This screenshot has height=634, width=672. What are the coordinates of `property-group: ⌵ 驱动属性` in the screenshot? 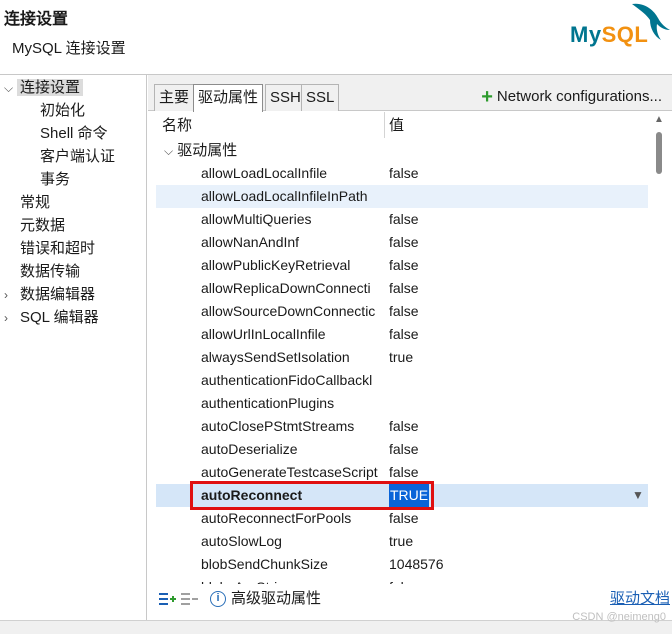 It's located at (200, 150).